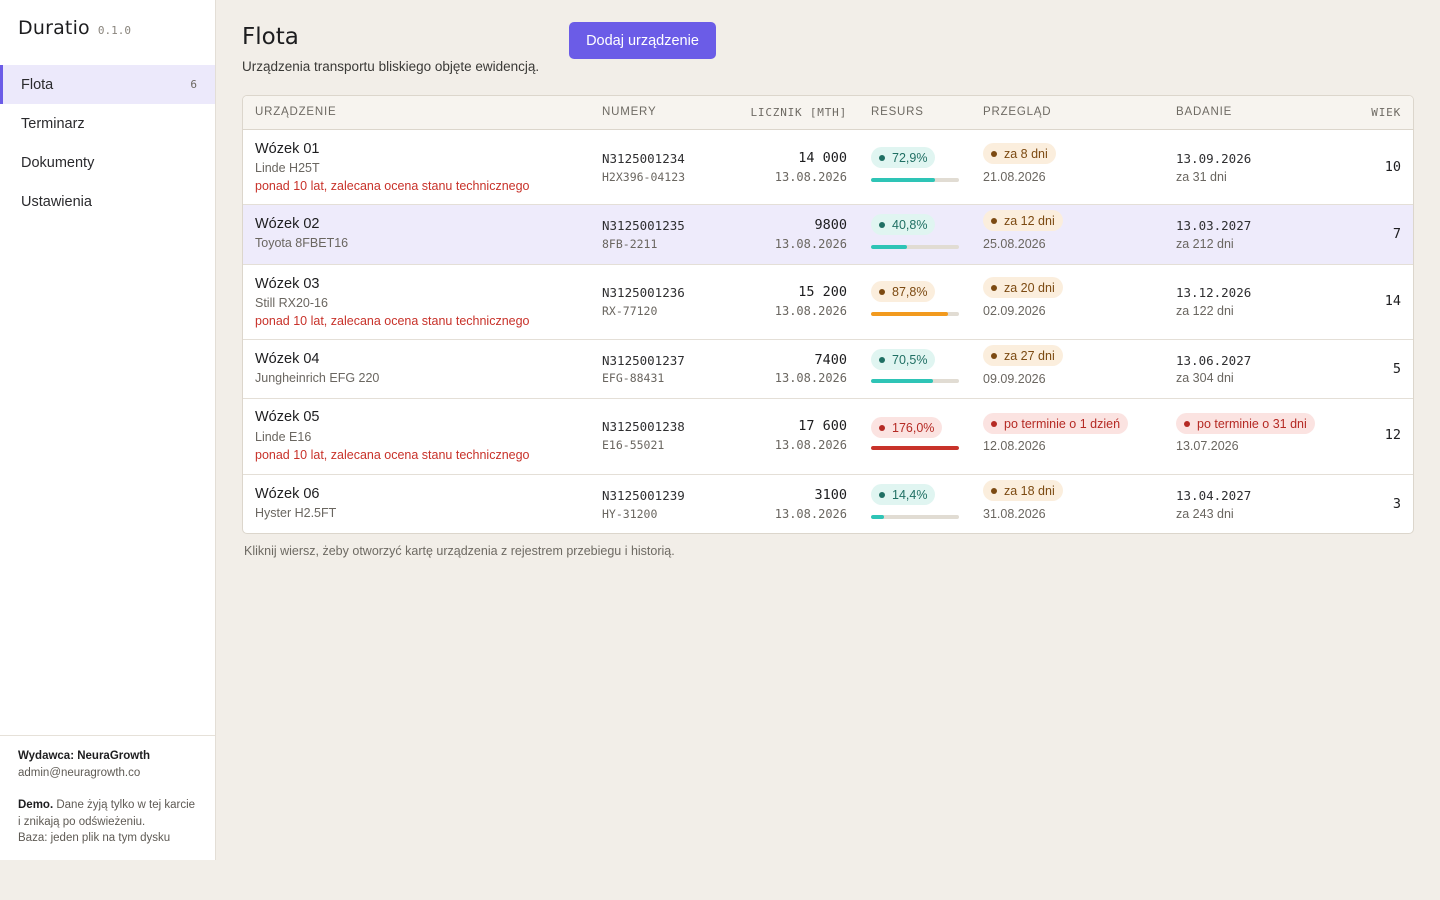  I want to click on col-header-age: WIEK, so click(1381, 112).